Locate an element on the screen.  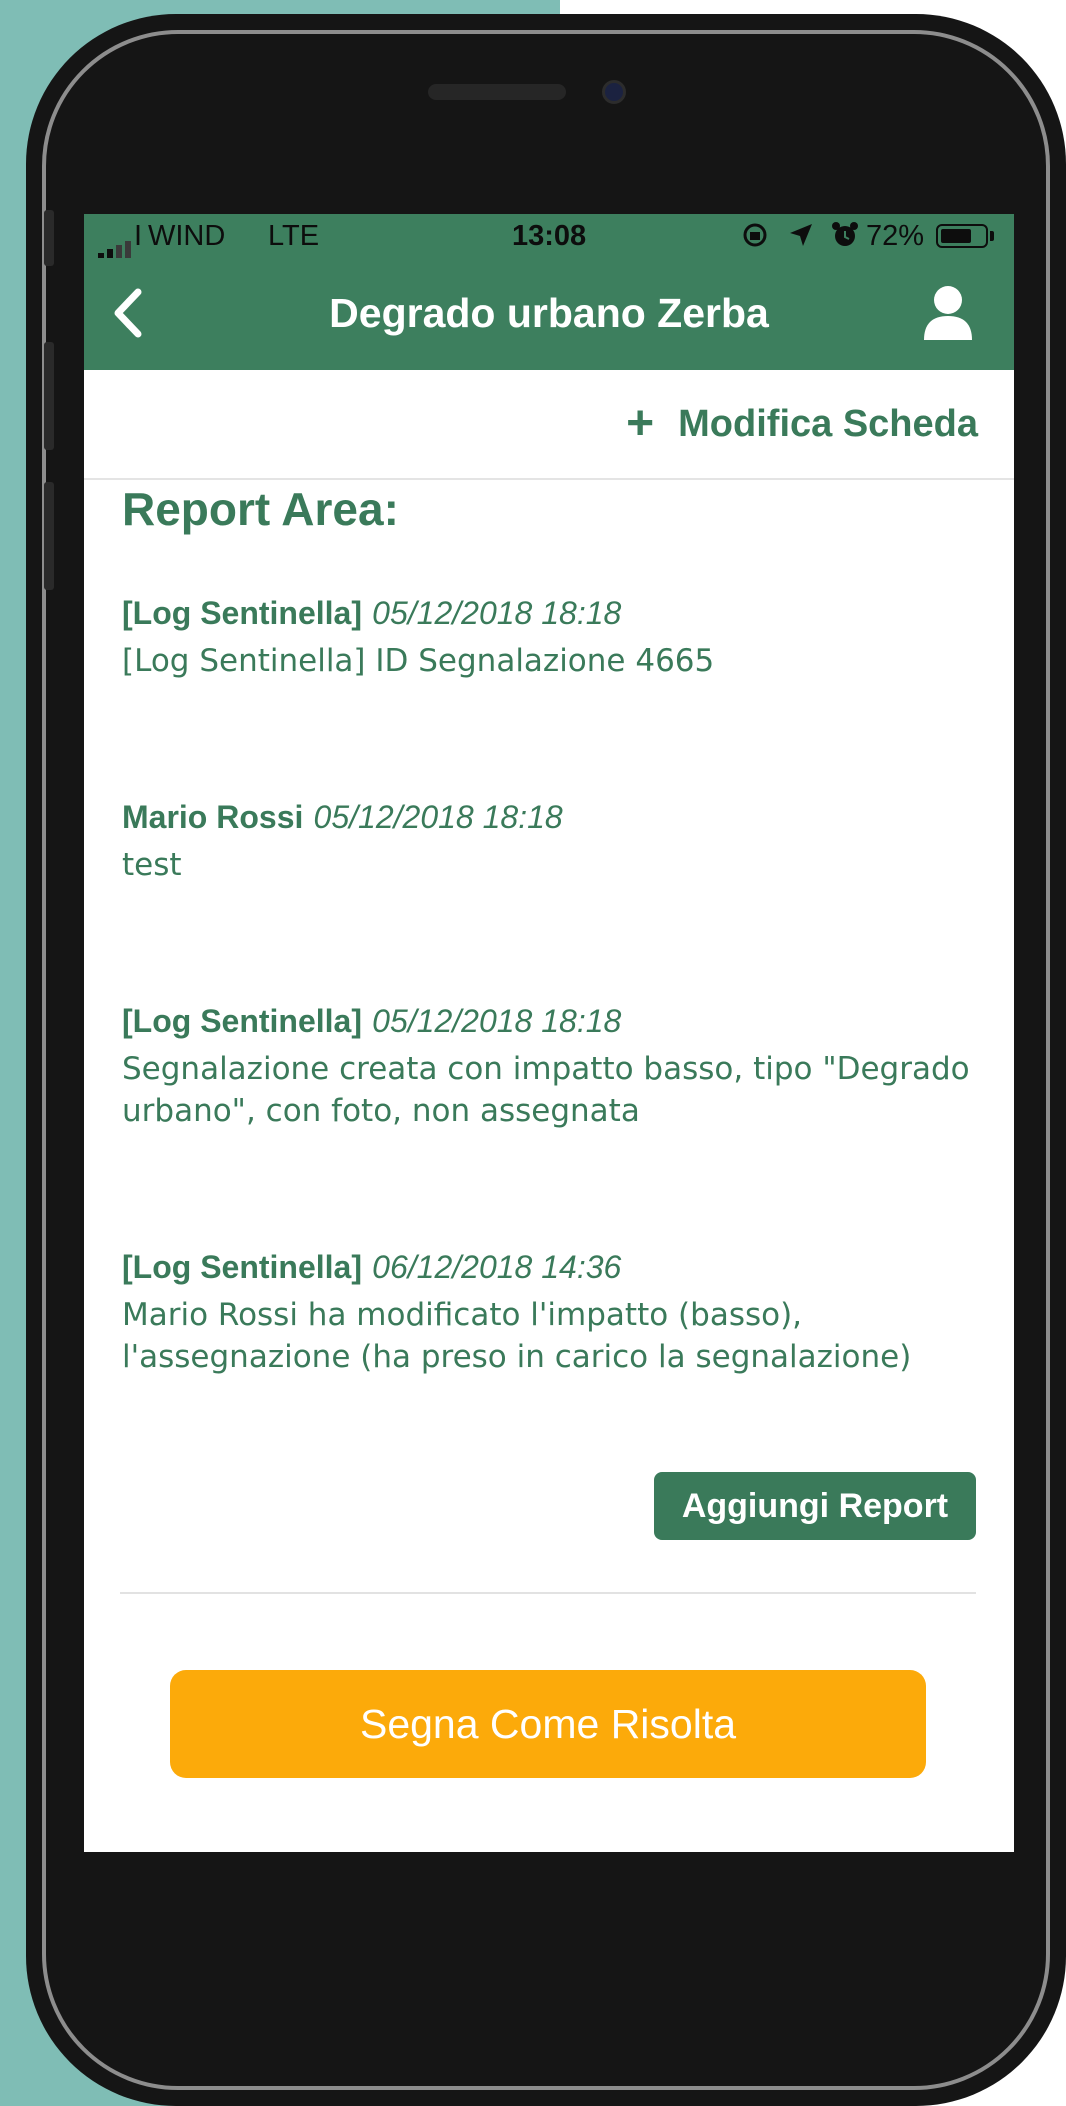
report-header: [Log Sentinella] 06/12/2018 14:36 is located at coordinates (552, 1267).